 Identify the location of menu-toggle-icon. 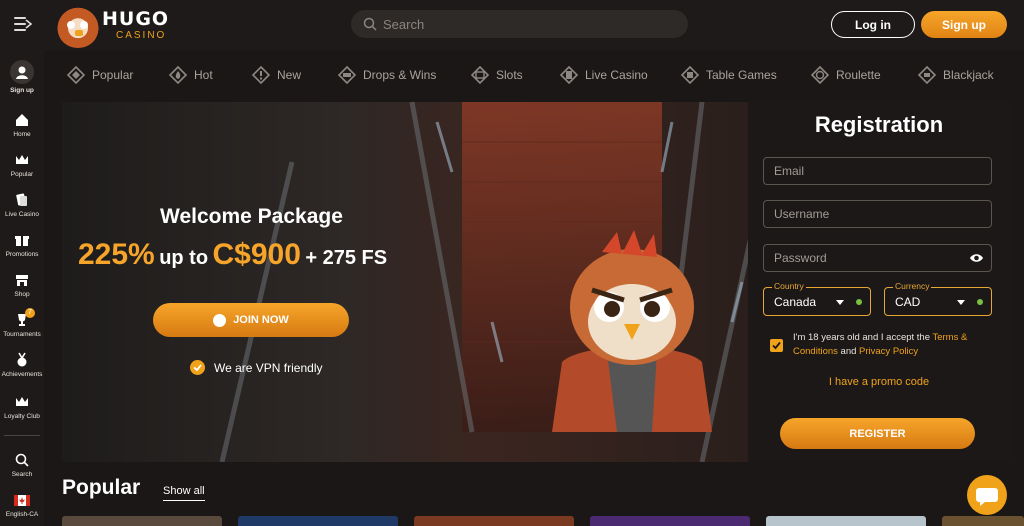
(23, 24).